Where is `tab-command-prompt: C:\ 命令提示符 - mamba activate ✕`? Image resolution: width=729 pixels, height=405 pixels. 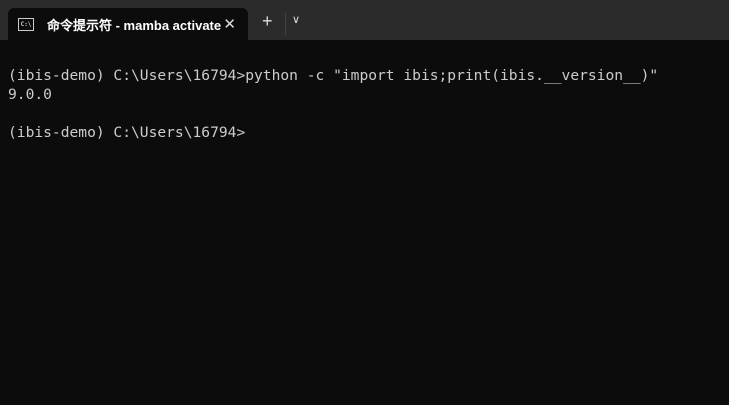 tab-command-prompt: C:\ 命令提示符 - mamba activate ✕ is located at coordinates (128, 24).